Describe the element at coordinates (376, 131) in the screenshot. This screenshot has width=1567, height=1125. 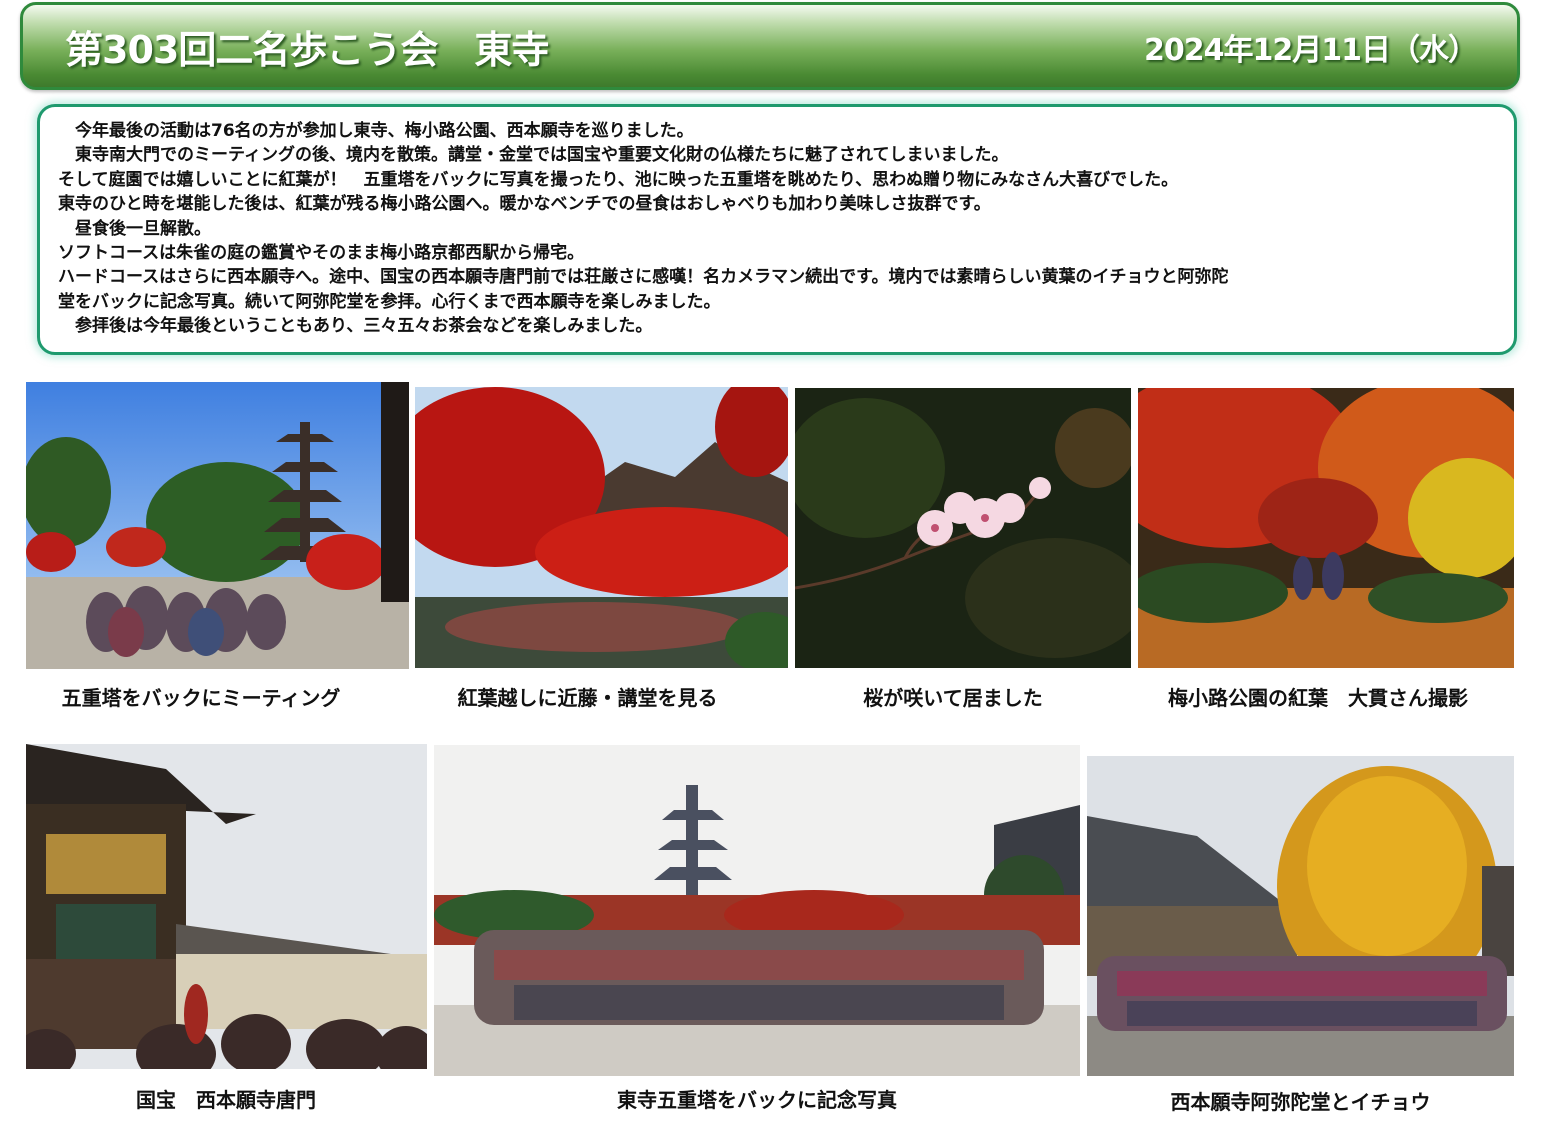
I see `report-line: 今年最後の活動は76名の方が参加し東寺、梅小路公園、西本願寺を巡りました。` at that location.